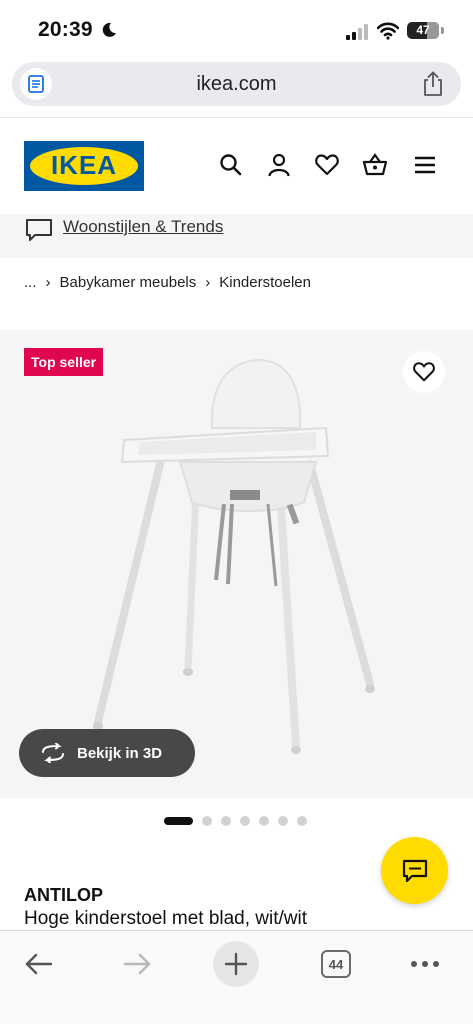 This screenshot has height=1024, width=473. What do you see at coordinates (166, 918) in the screenshot?
I see `product-description: Hoge kinderstoel met blad, wit/wit` at bounding box center [166, 918].